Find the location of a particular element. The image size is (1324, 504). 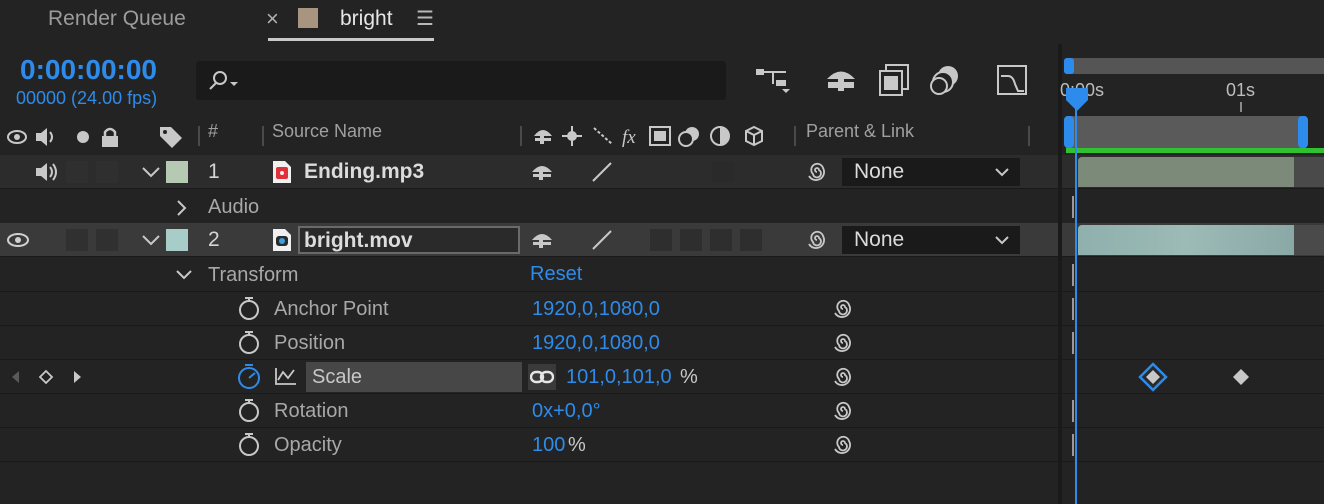

playhead-icon is located at coordinates (1077, 99).